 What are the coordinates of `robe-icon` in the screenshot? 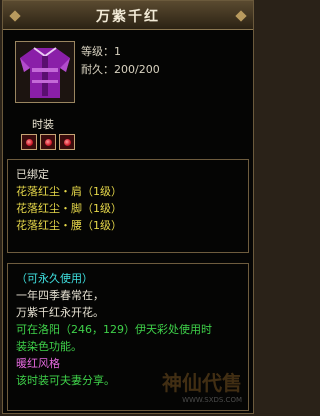 It's located at (45, 72).